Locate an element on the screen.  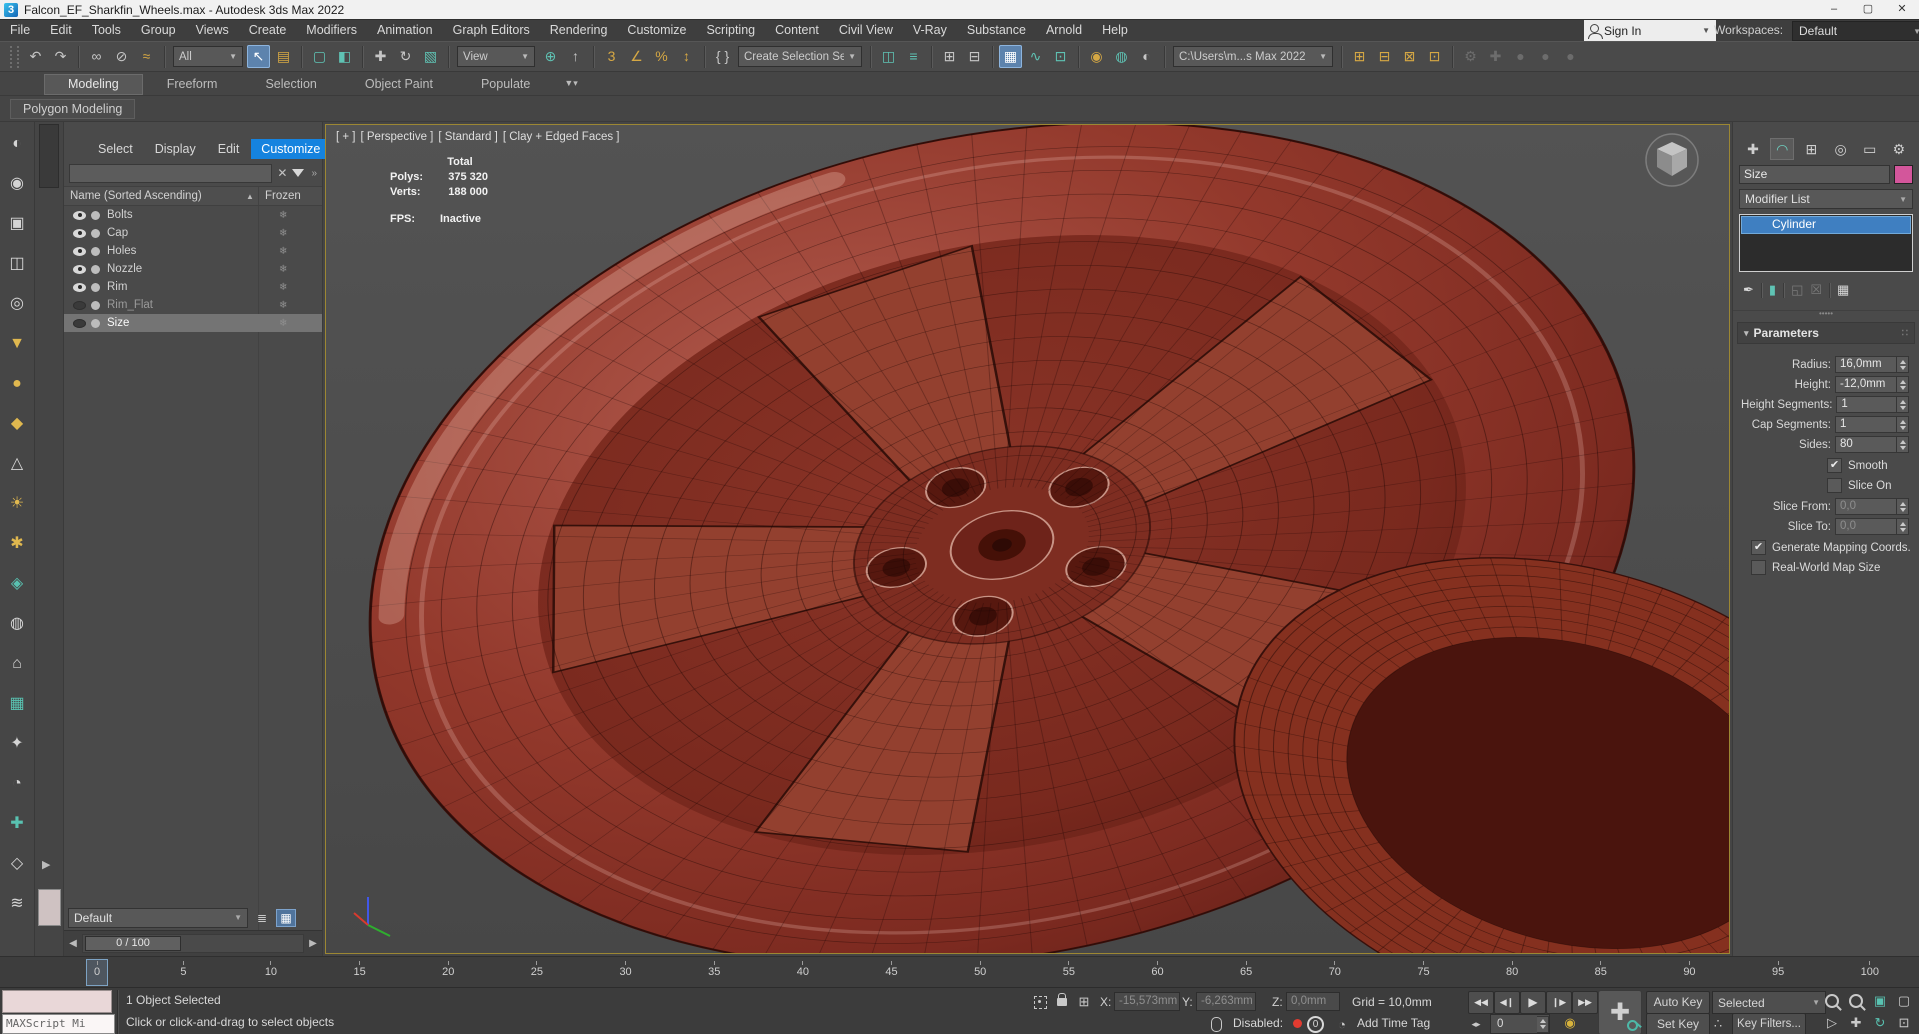
z-coordinate-field: 0,0mm is located at coordinates (1313, 1001).